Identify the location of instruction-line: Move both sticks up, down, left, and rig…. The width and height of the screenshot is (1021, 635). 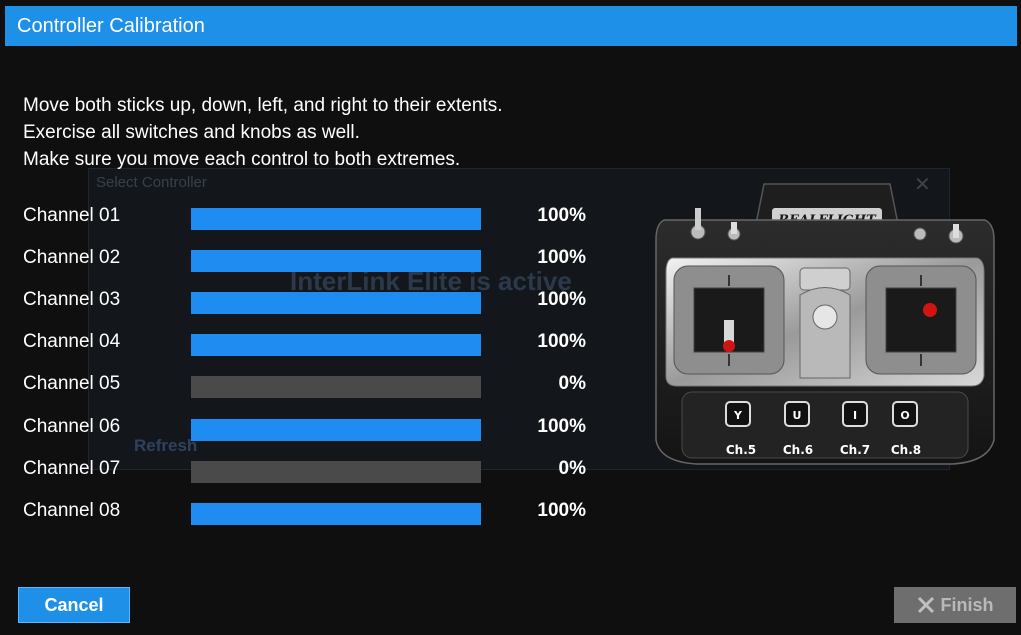
(263, 105).